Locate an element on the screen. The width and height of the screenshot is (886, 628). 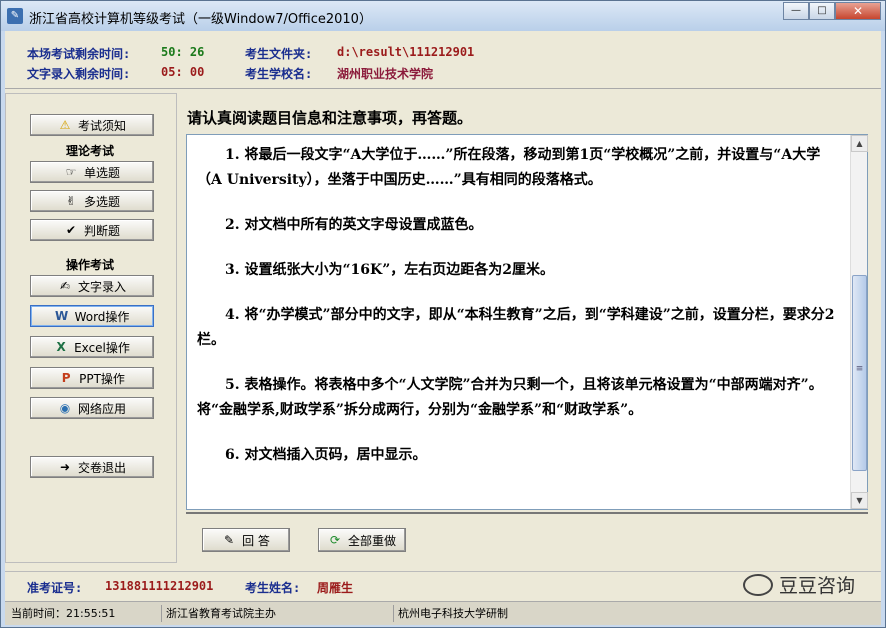
id-label: 准考证号: is located at coordinates (55, 588).